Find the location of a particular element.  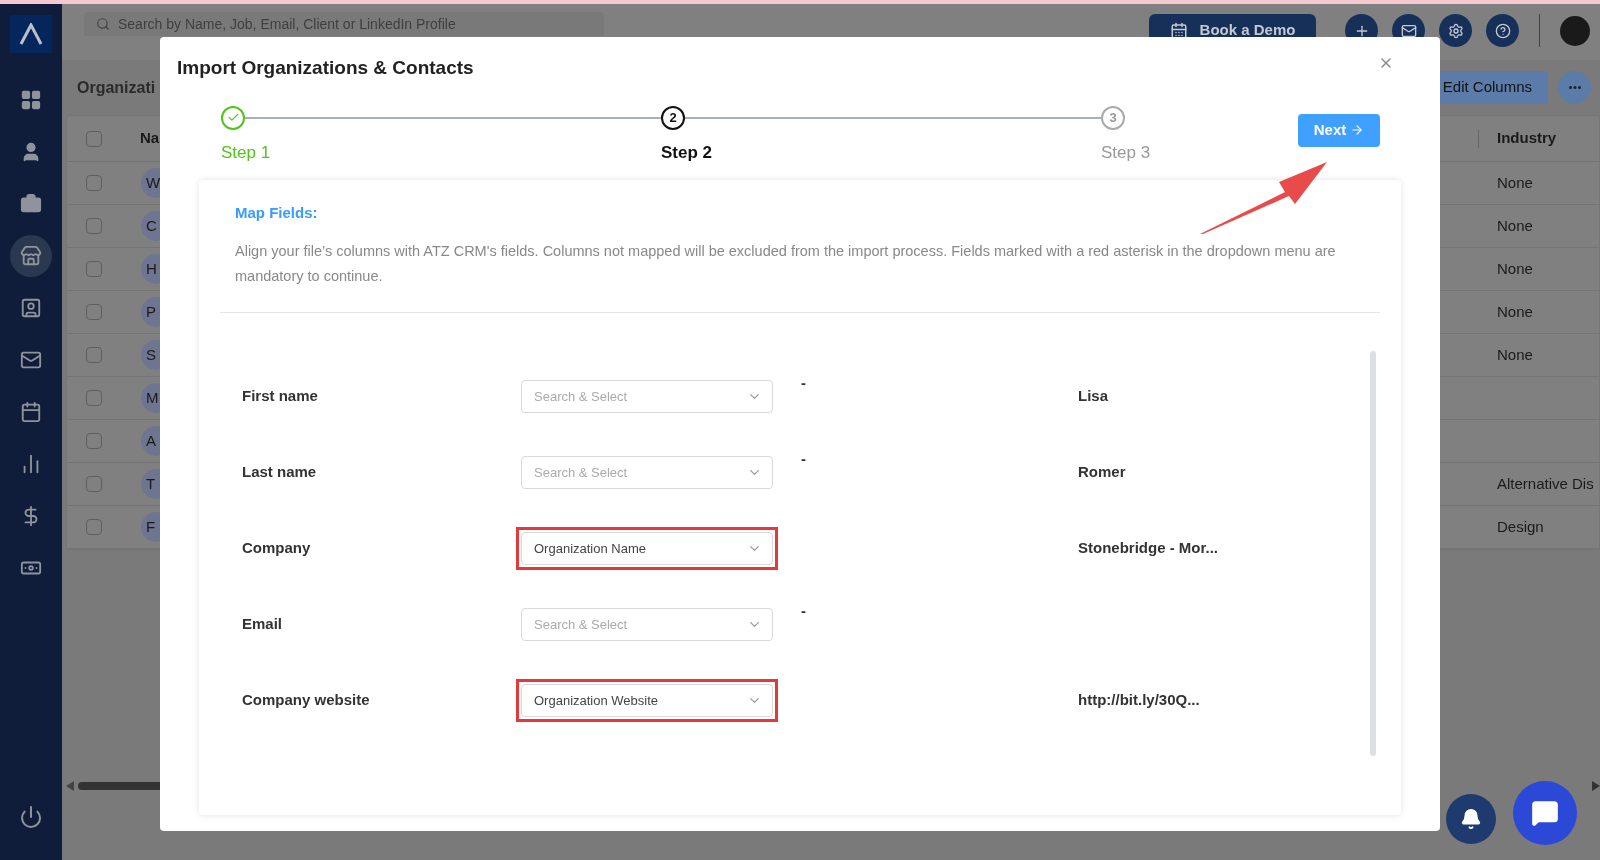

field-label: First name is located at coordinates (280, 396).